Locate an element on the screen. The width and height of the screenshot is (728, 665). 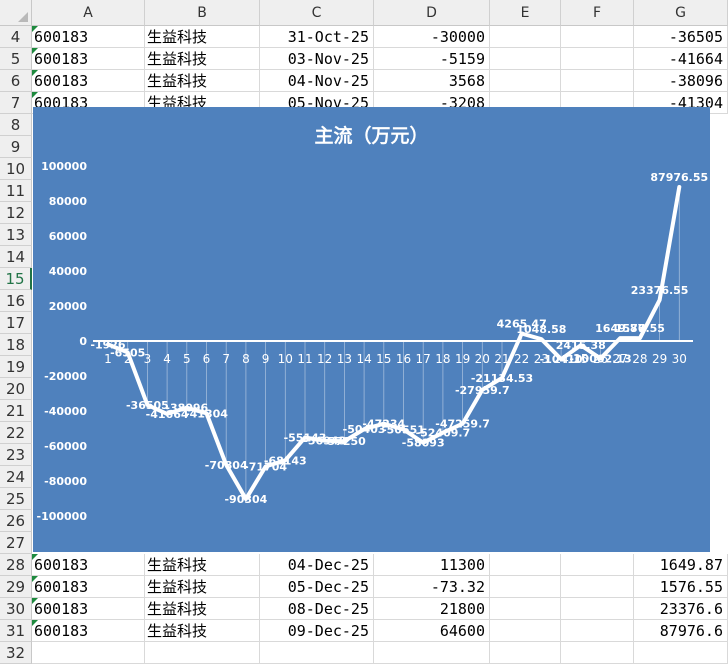
select-all-corner is located at coordinates (16, 13).